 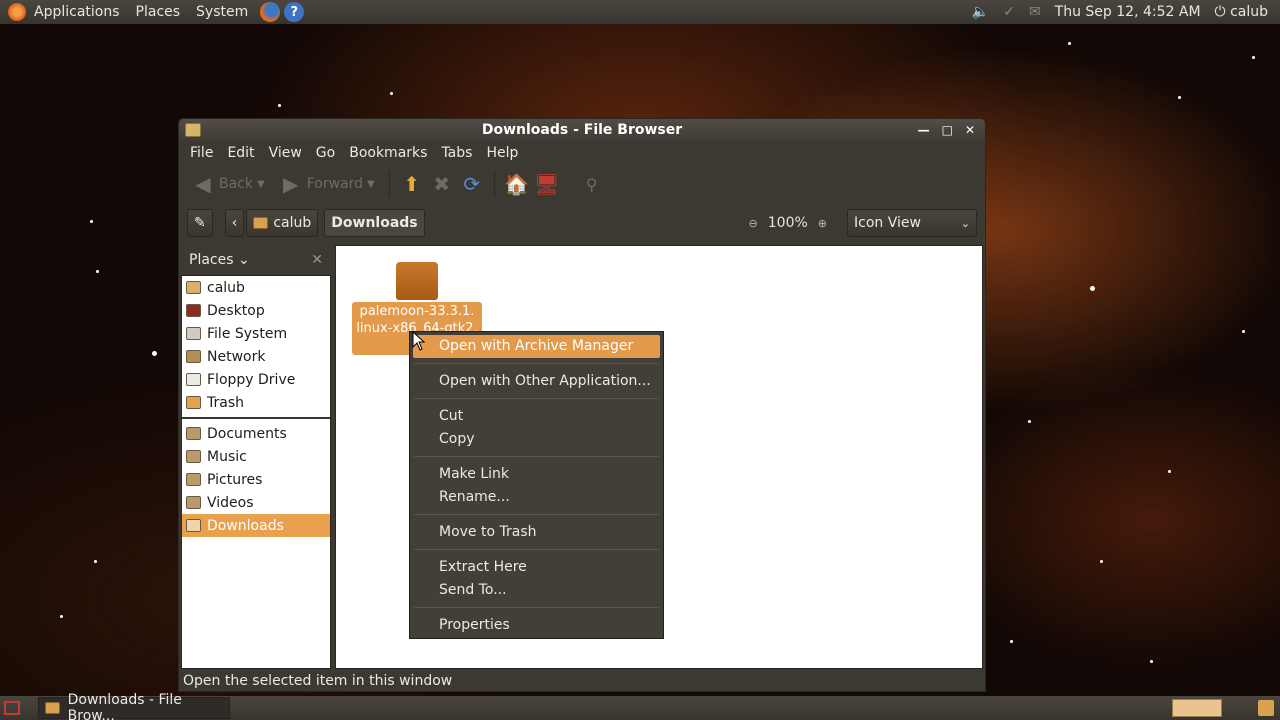 What do you see at coordinates (228, 184) in the screenshot?
I see `back-button: ◀ Back ▼` at bounding box center [228, 184].